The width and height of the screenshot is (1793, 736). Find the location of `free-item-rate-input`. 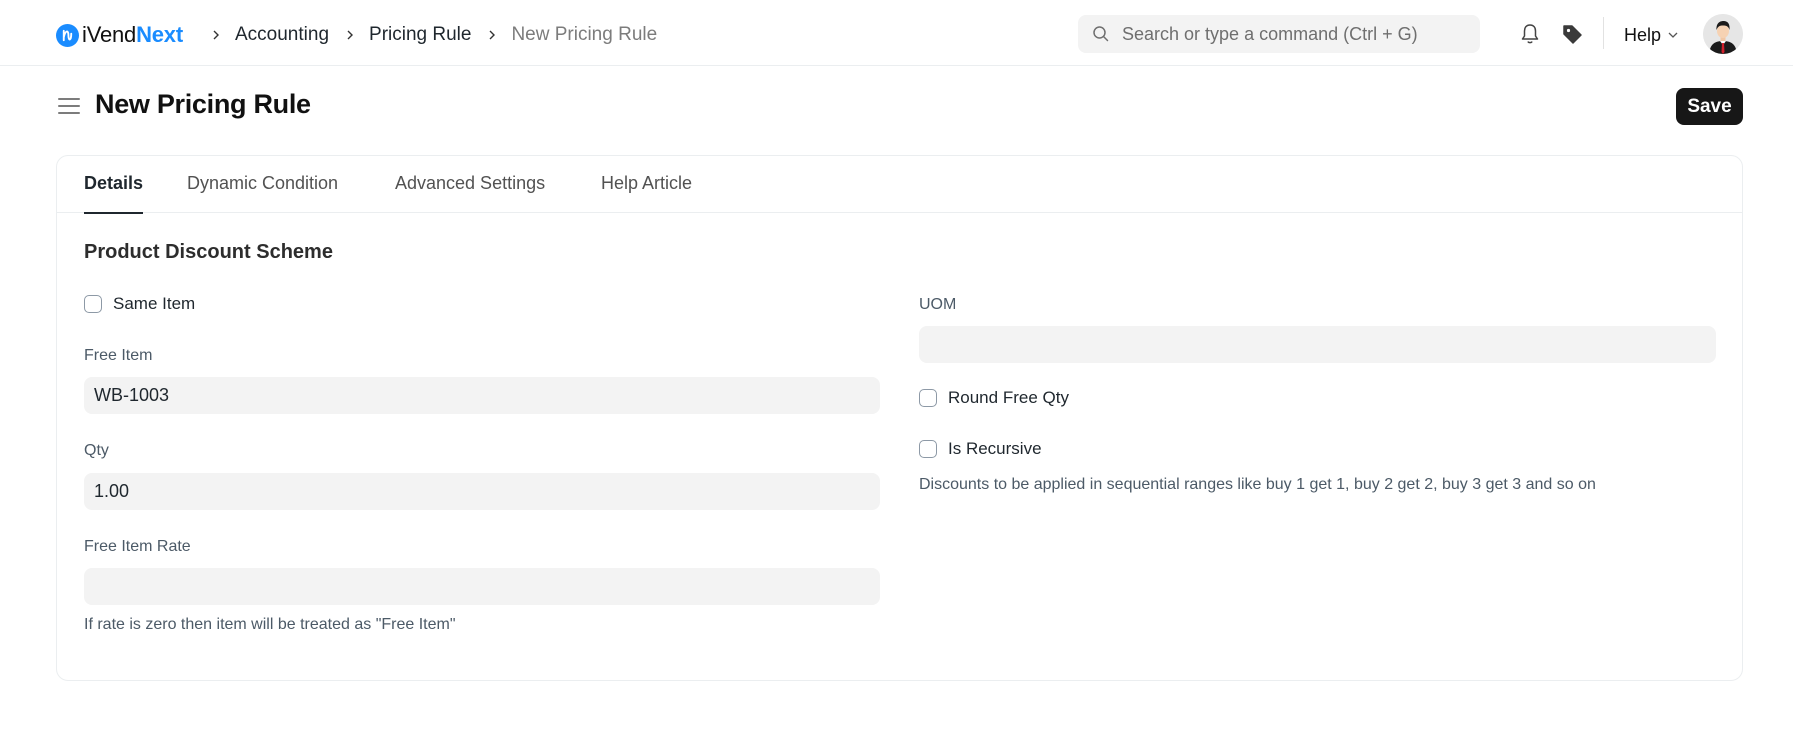

free-item-rate-input is located at coordinates (482, 586).